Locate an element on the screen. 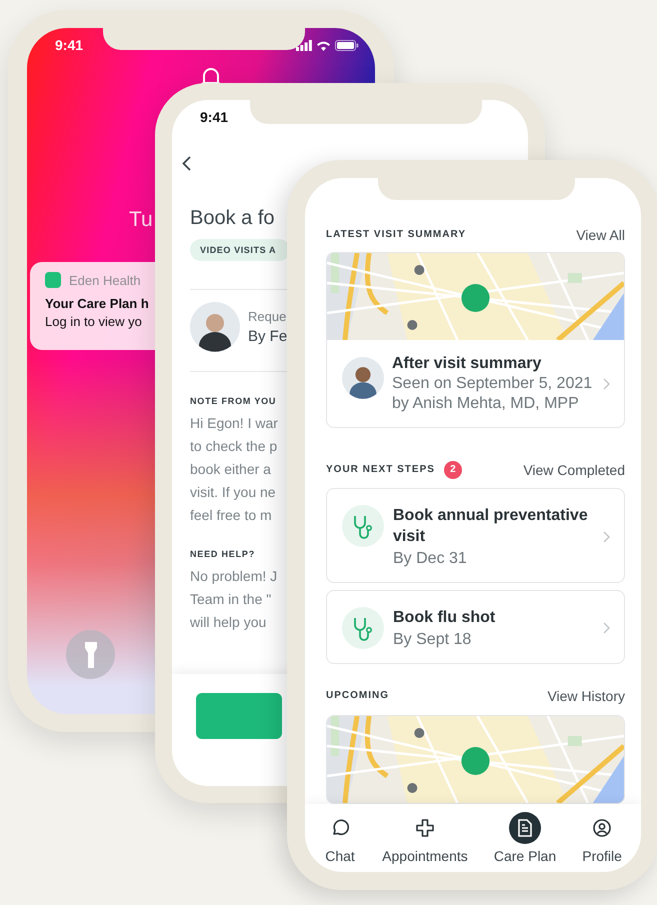 Image resolution: width=657 pixels, height=905 pixels. visit-doctor: by Anish Mehta, MD, MPP is located at coordinates (486, 404).